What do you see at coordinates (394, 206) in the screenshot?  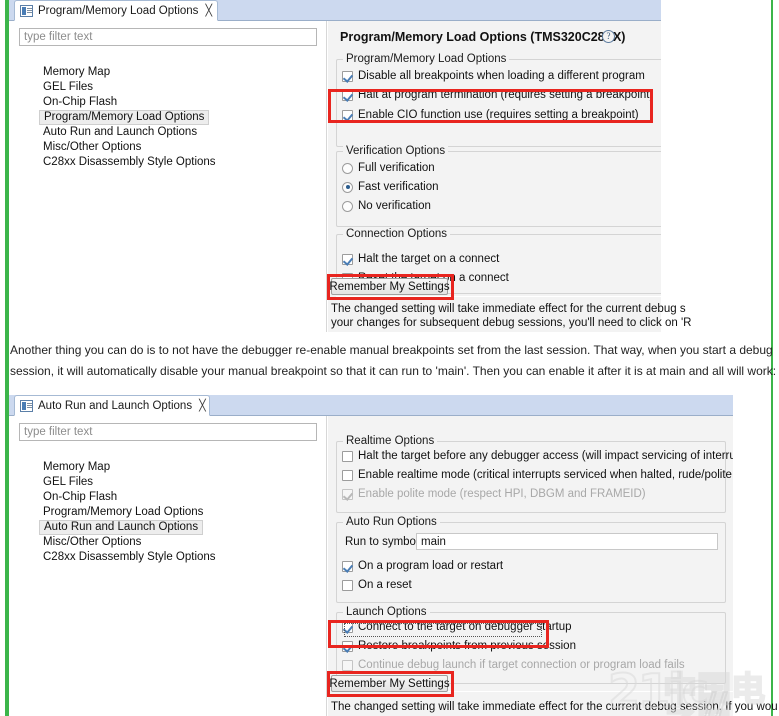 I see `radio-label: No verification` at bounding box center [394, 206].